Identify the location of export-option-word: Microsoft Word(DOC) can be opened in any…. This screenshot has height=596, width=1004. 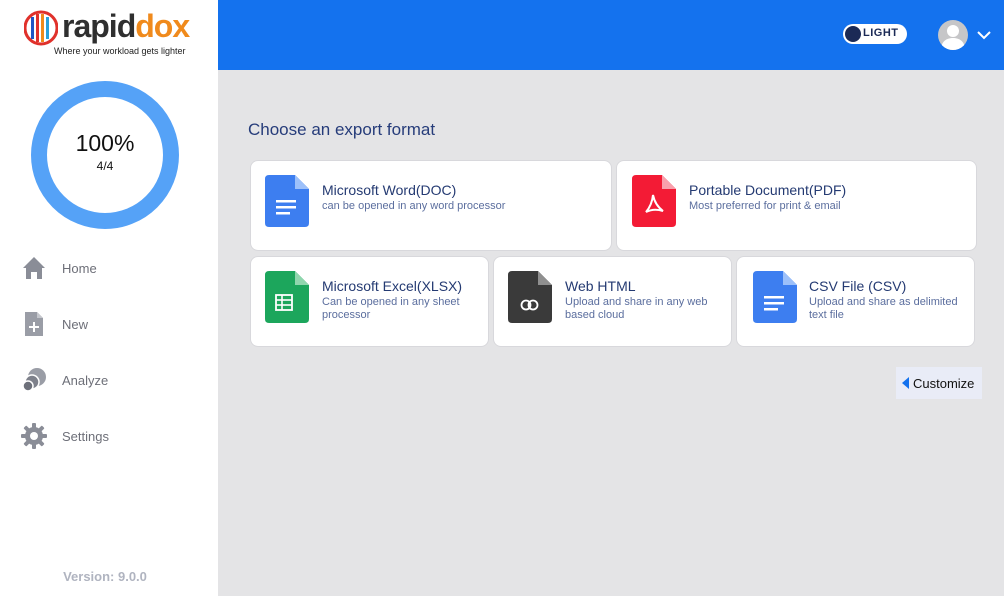
(431, 205).